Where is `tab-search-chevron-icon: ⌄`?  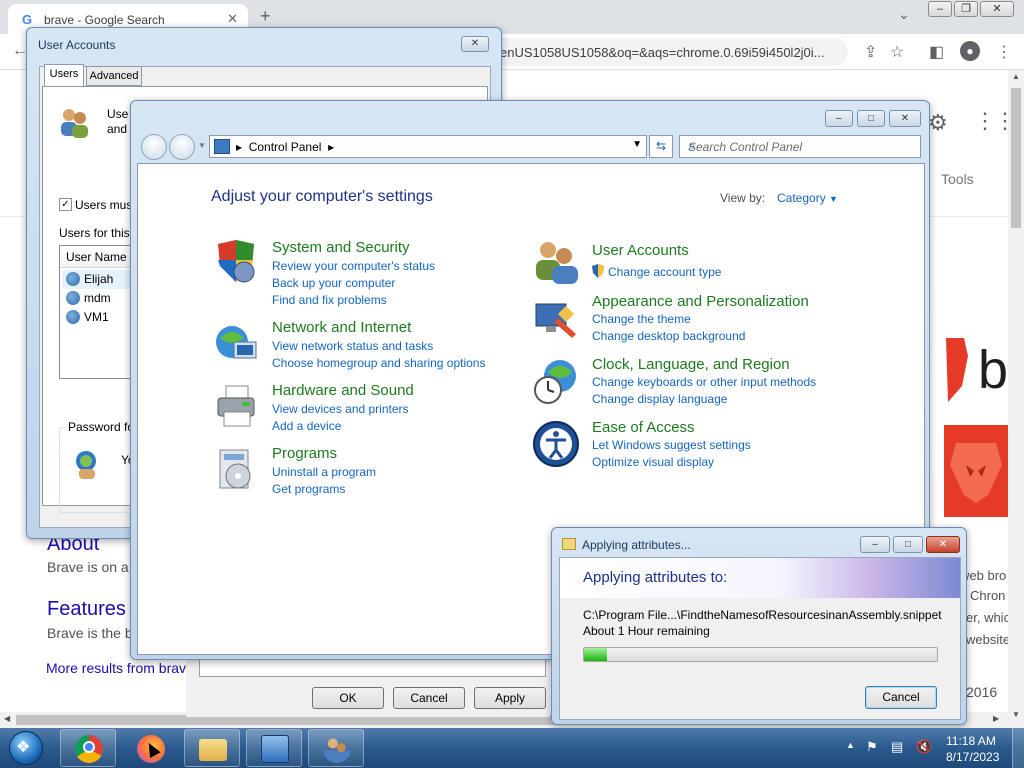
tab-search-chevron-icon: ⌄ is located at coordinates (904, 14).